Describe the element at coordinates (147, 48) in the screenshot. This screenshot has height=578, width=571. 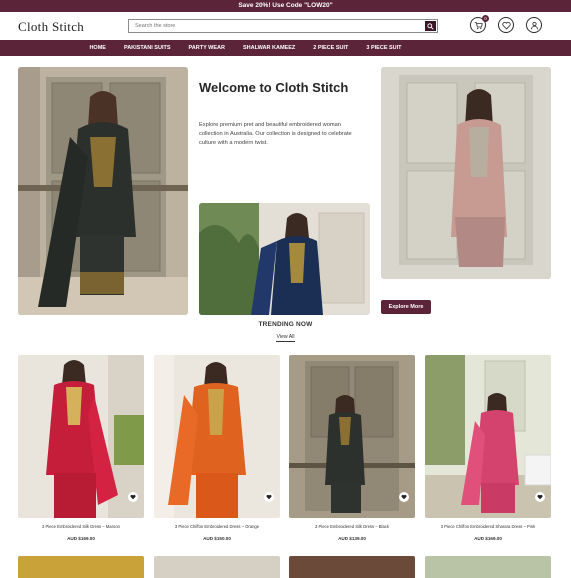
I see `nav-item-pakistani-suits: PAKISTANI SUITS` at that location.